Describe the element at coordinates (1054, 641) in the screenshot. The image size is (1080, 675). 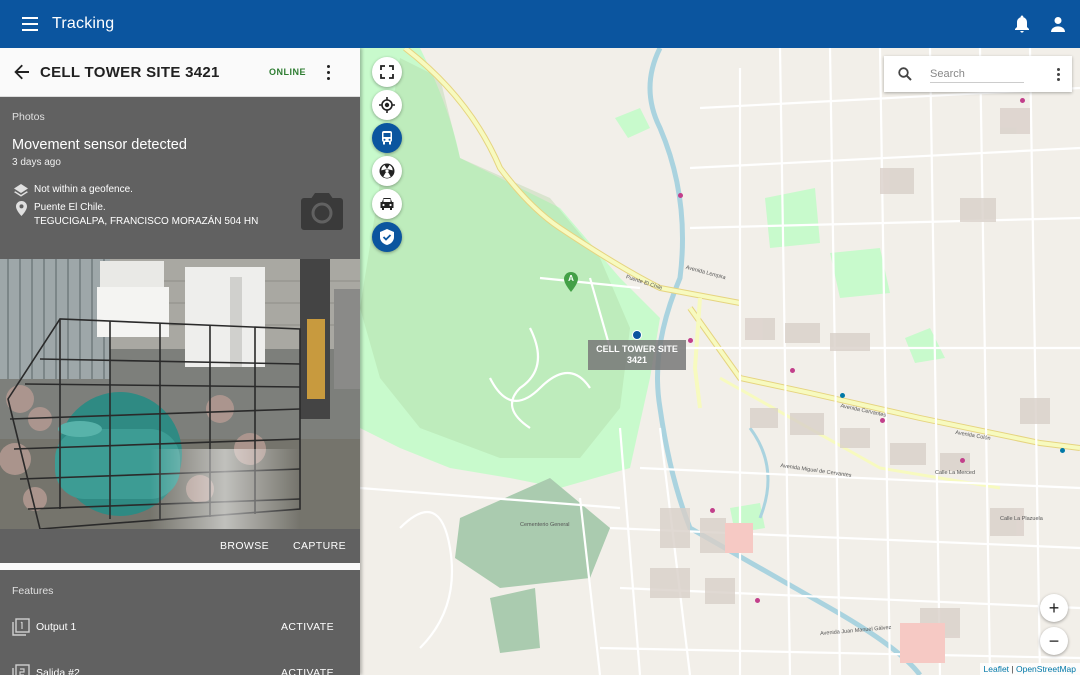
I see `zoom-out-button: −` at that location.